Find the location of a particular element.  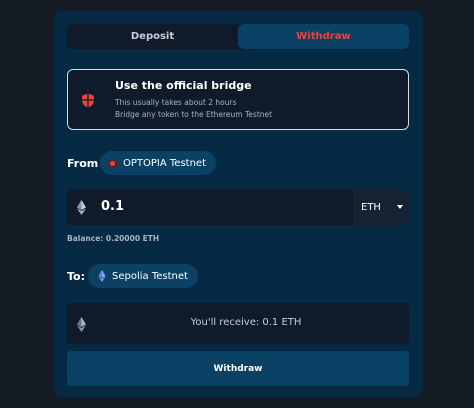

balance-text: Balance: 0.20000 ETH is located at coordinates (113, 238).